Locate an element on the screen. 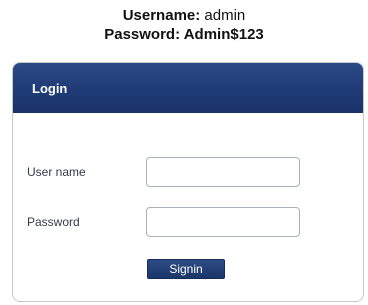 This screenshot has width=368, height=305. username-hint-value: admin is located at coordinates (225, 15).